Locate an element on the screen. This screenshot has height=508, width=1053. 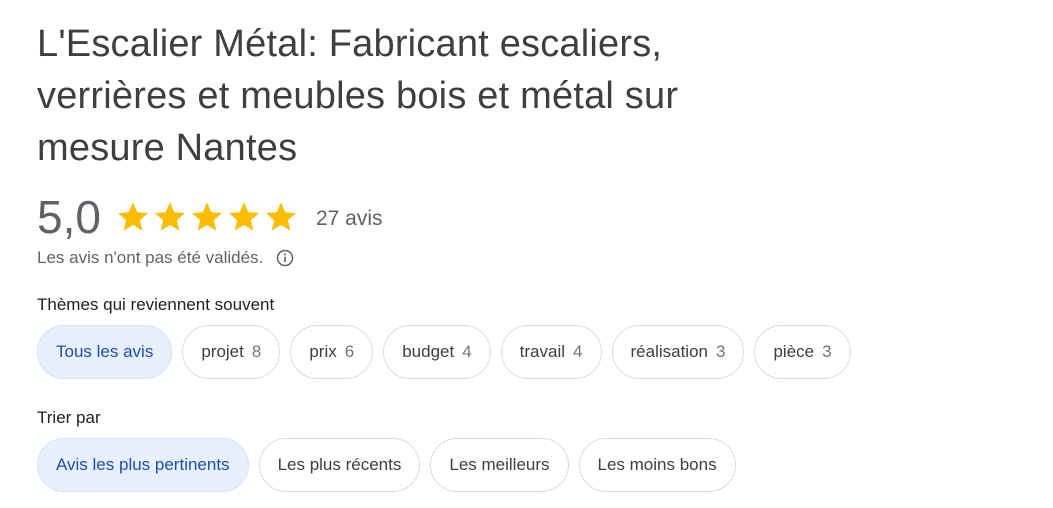
theme-chip: réalisation 3 is located at coordinates (678, 352).